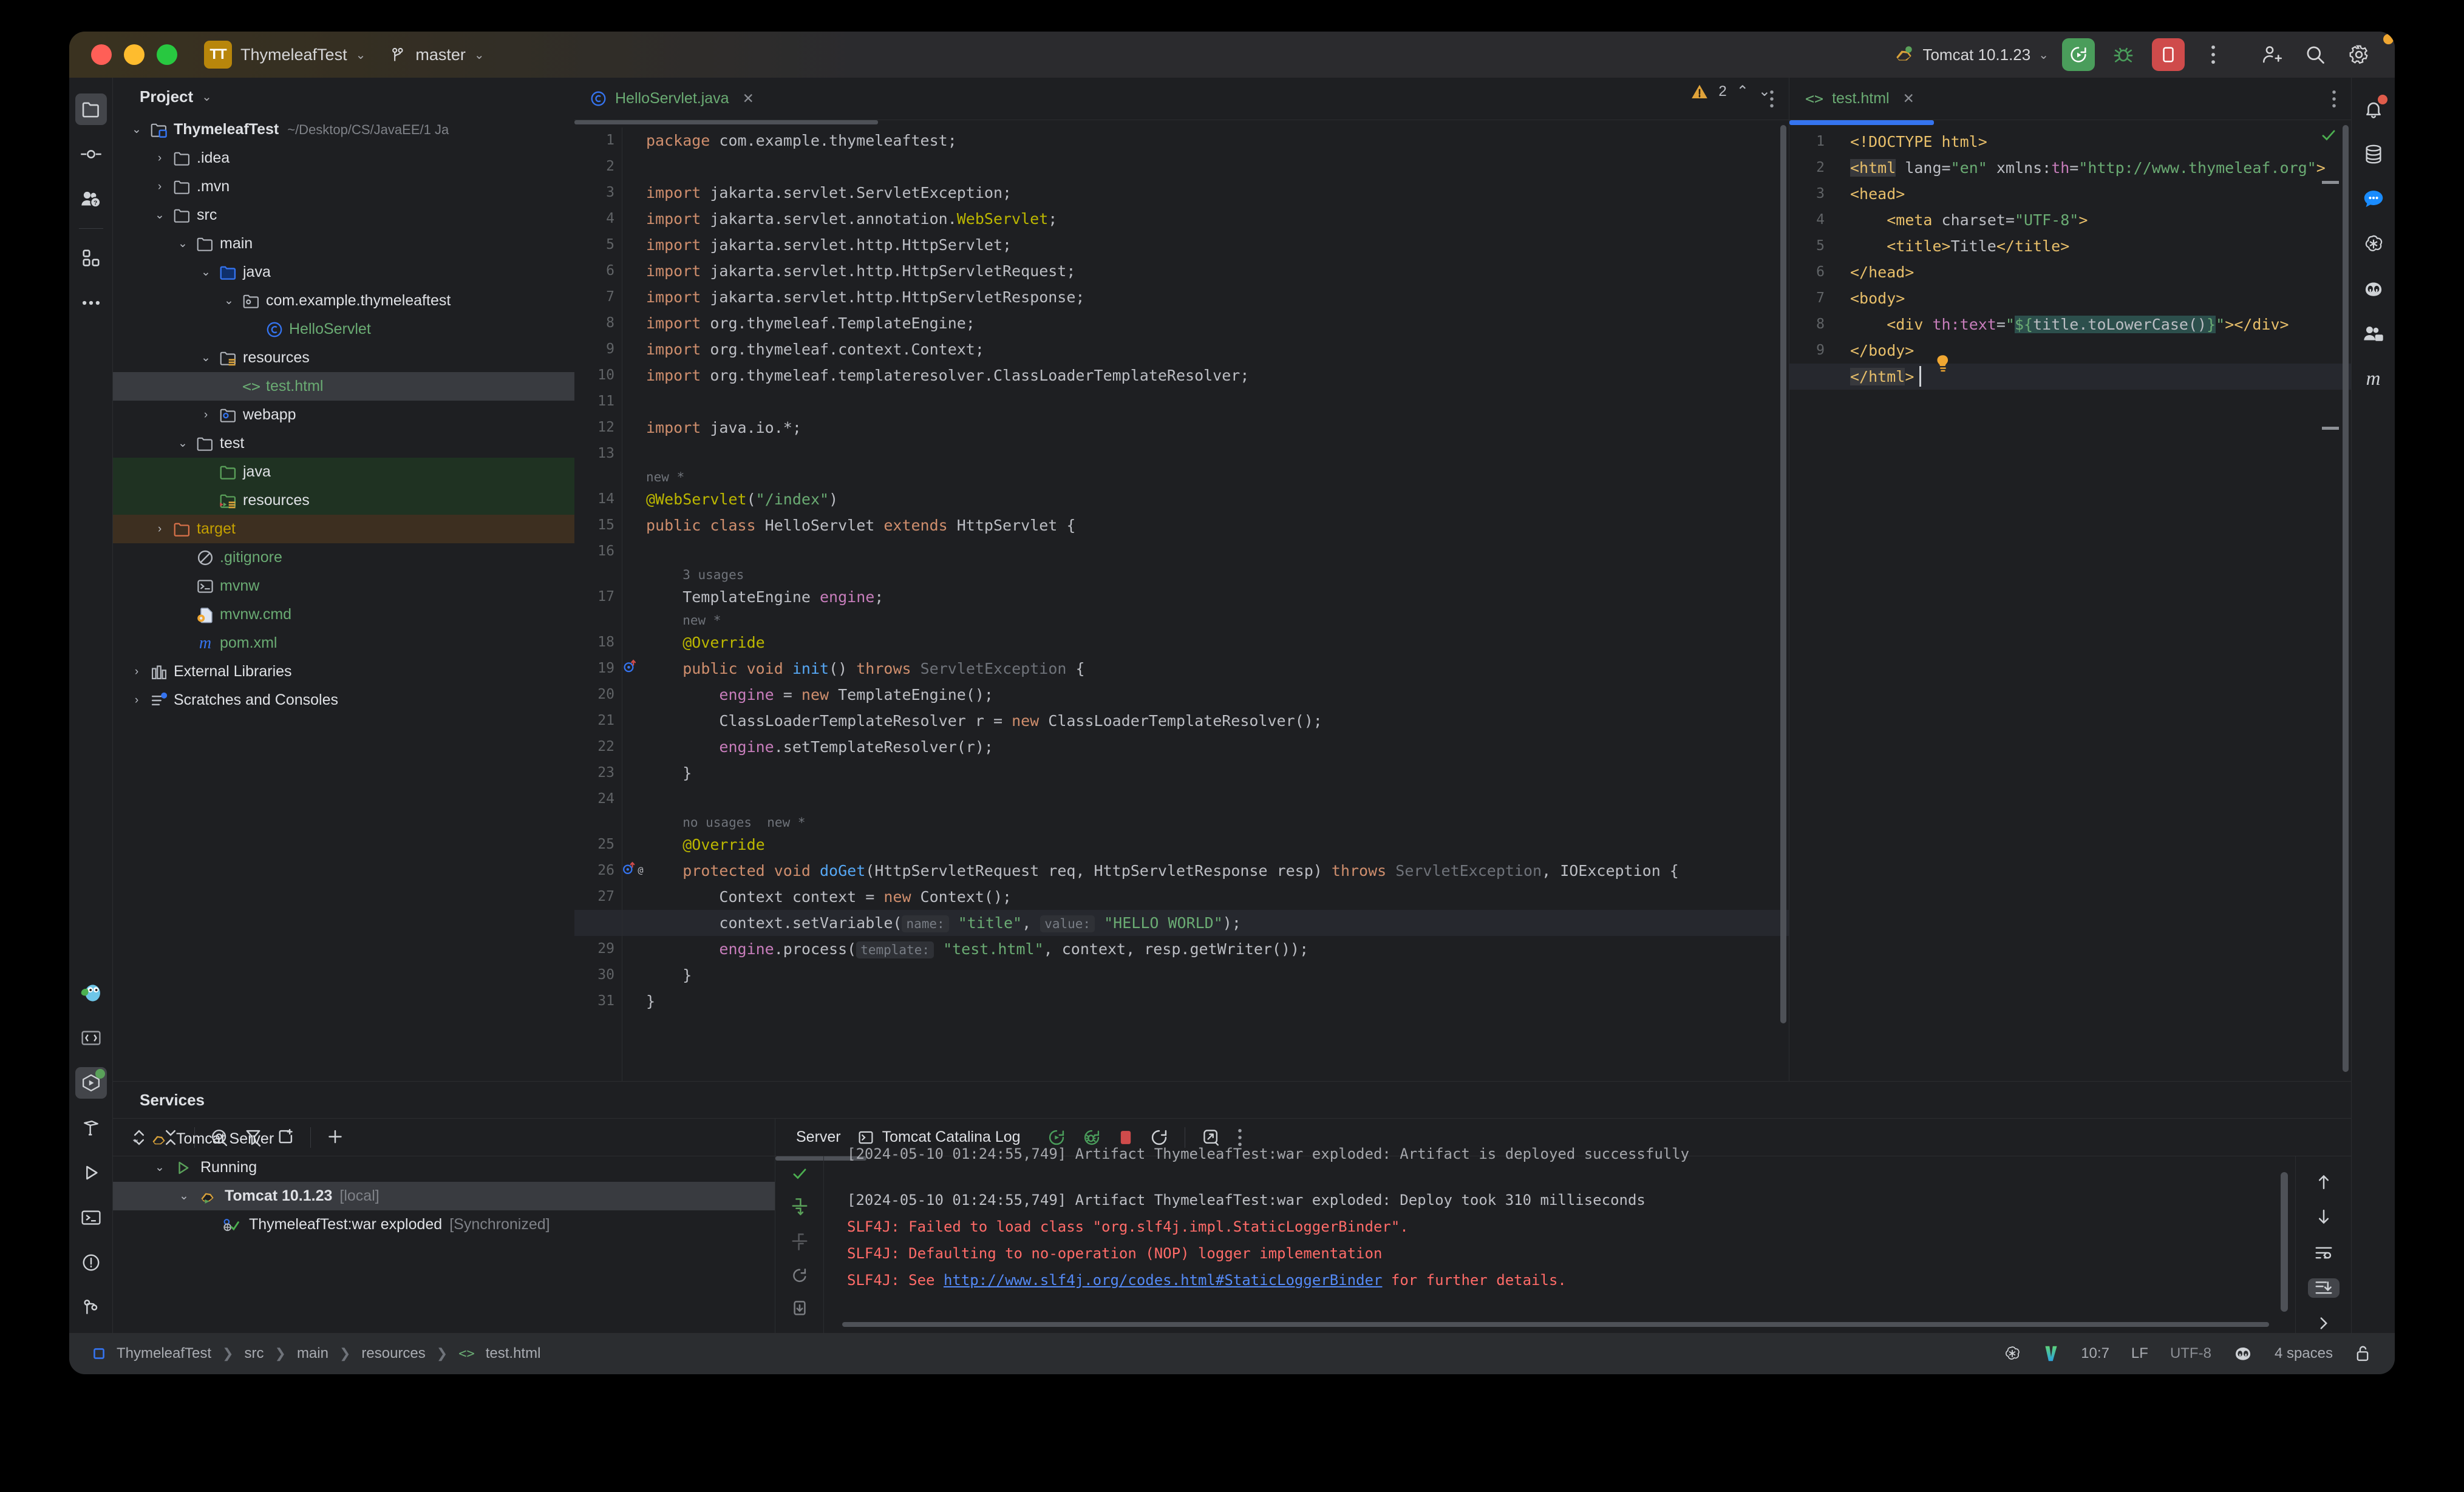  Describe the element at coordinates (2051, 1354) in the screenshot. I see `vim-status-icon` at that location.